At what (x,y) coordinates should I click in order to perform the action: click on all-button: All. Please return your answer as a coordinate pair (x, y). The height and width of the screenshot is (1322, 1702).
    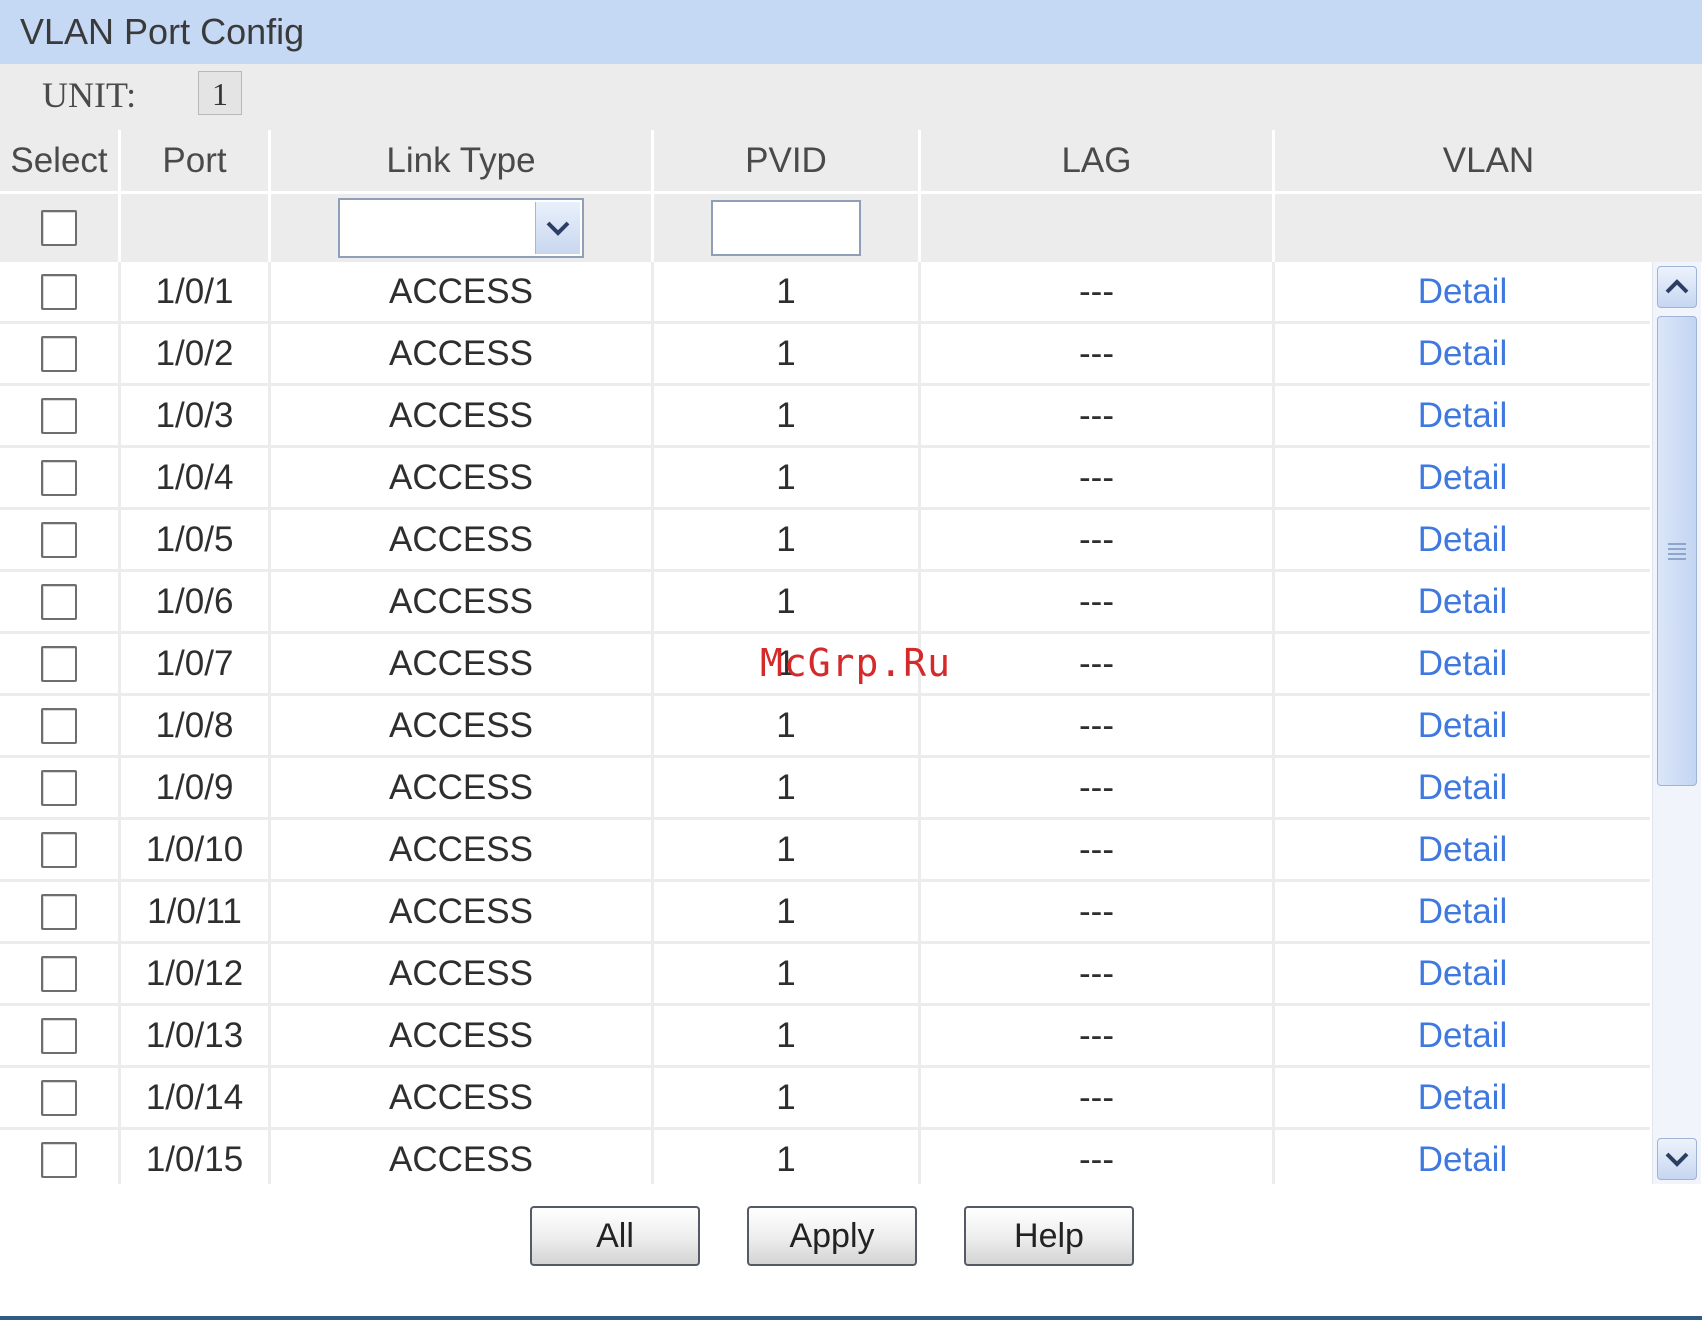
    Looking at the image, I should click on (615, 1236).